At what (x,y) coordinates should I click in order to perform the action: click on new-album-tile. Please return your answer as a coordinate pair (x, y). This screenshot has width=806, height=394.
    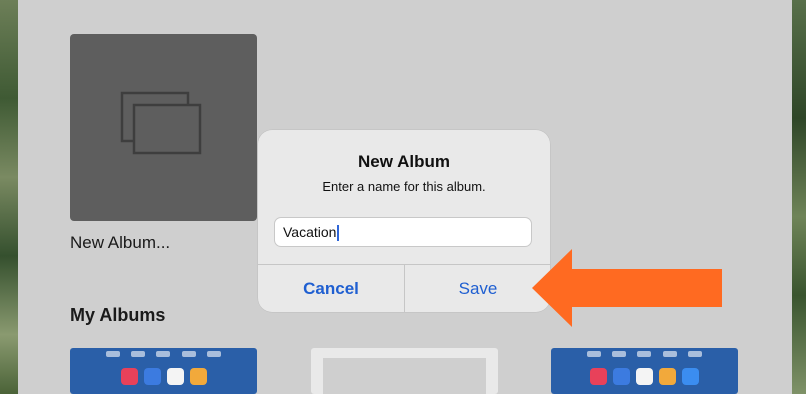
    Looking at the image, I should click on (163, 127).